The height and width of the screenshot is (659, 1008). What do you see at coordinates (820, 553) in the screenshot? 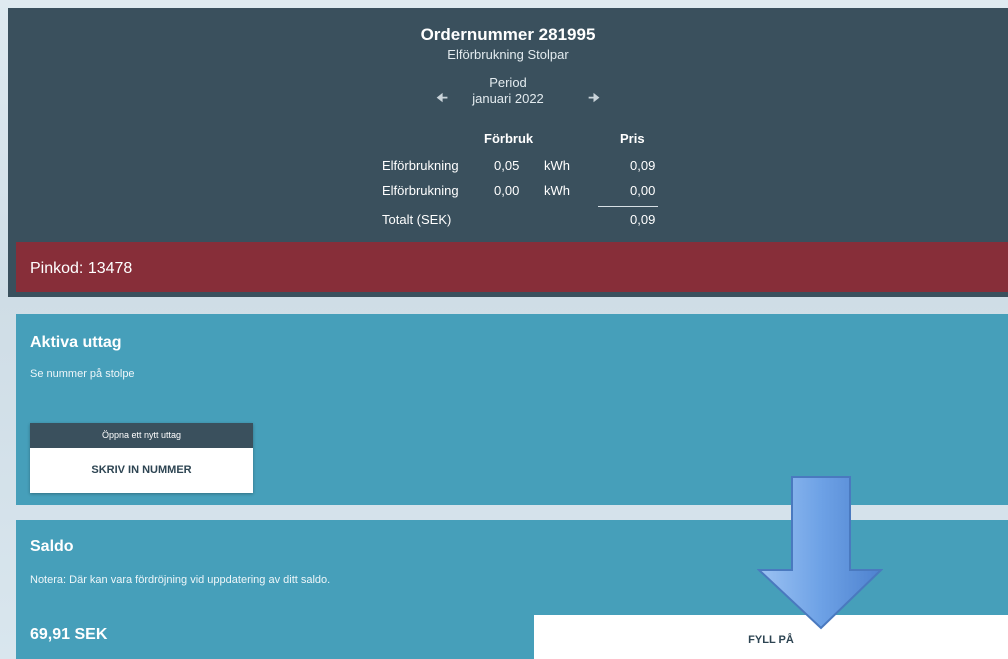
I see `arrow-down-icon` at bounding box center [820, 553].